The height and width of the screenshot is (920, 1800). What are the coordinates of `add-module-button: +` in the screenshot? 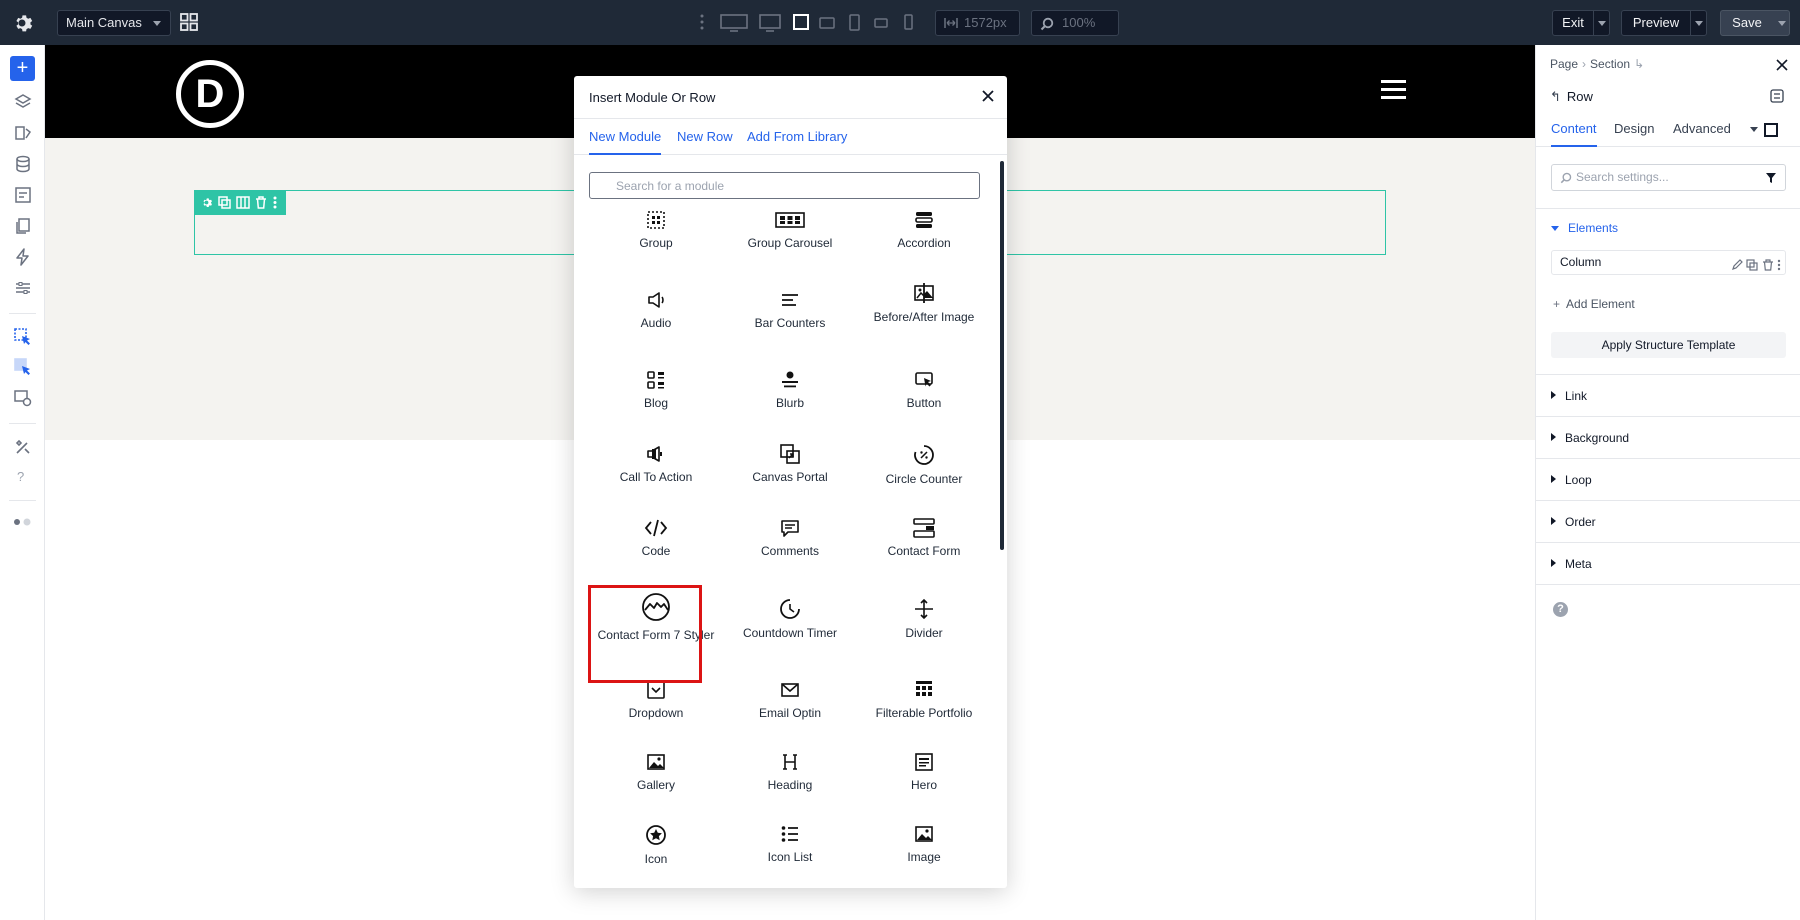 It's located at (22, 68).